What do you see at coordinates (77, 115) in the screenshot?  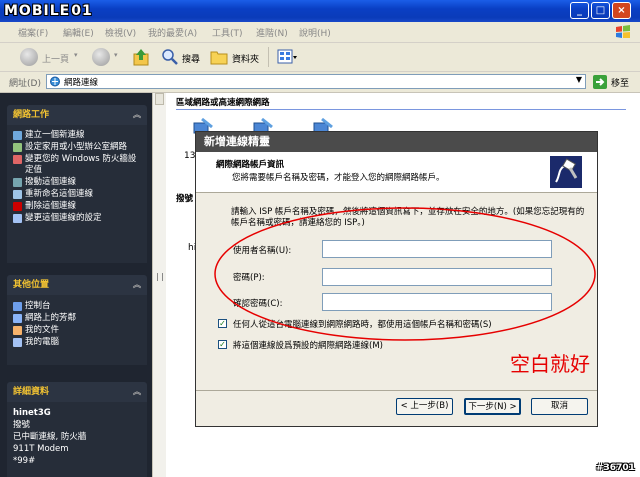 I see `network-tasks-header: 網路工作 ︽` at bounding box center [77, 115].